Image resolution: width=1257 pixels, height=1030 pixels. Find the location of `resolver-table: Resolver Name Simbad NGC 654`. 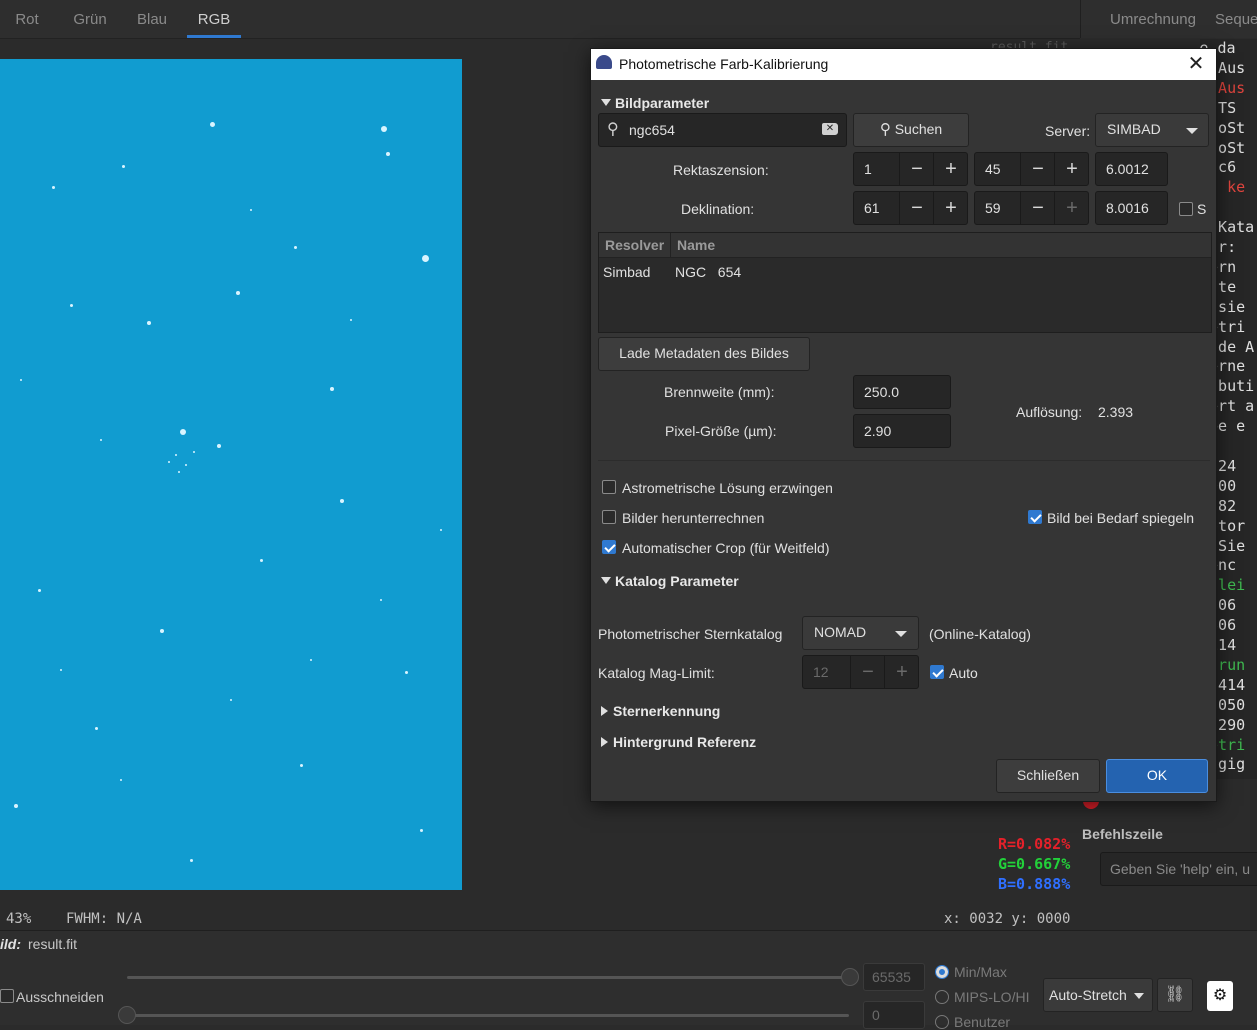

resolver-table: Resolver Name Simbad NGC 654 is located at coordinates (905, 282).